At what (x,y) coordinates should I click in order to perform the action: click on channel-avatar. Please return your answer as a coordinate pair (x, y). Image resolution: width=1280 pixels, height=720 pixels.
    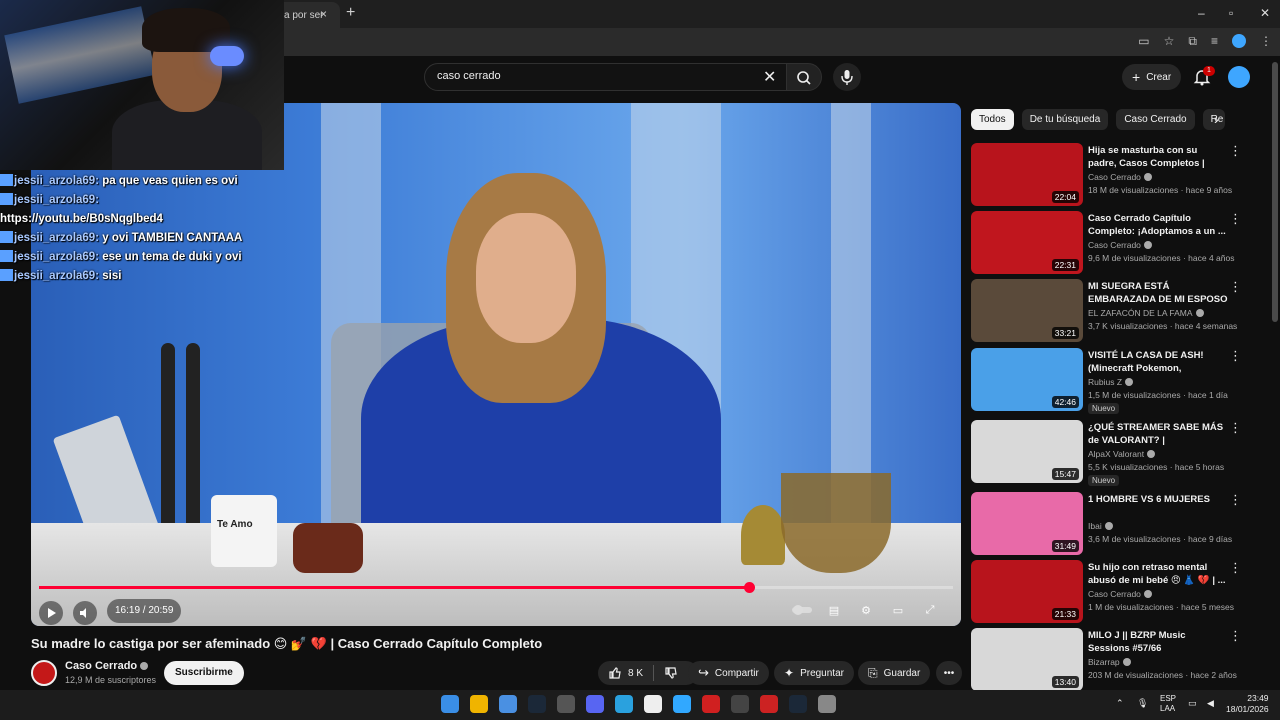
    Looking at the image, I should click on (44, 673).